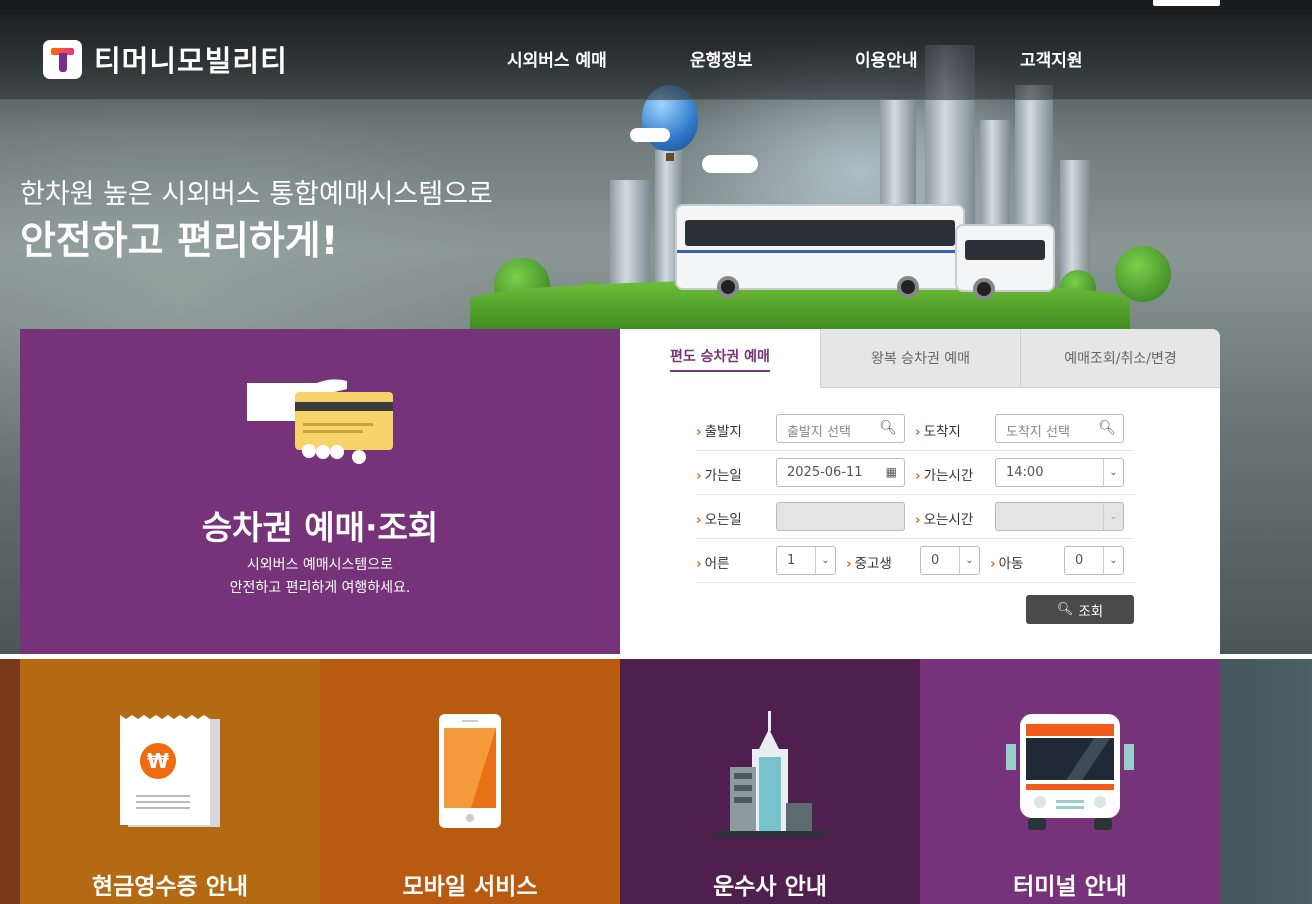  Describe the element at coordinates (557, 58) in the screenshot. I see `nav-intercity-booking: 시외버스 예매` at that location.